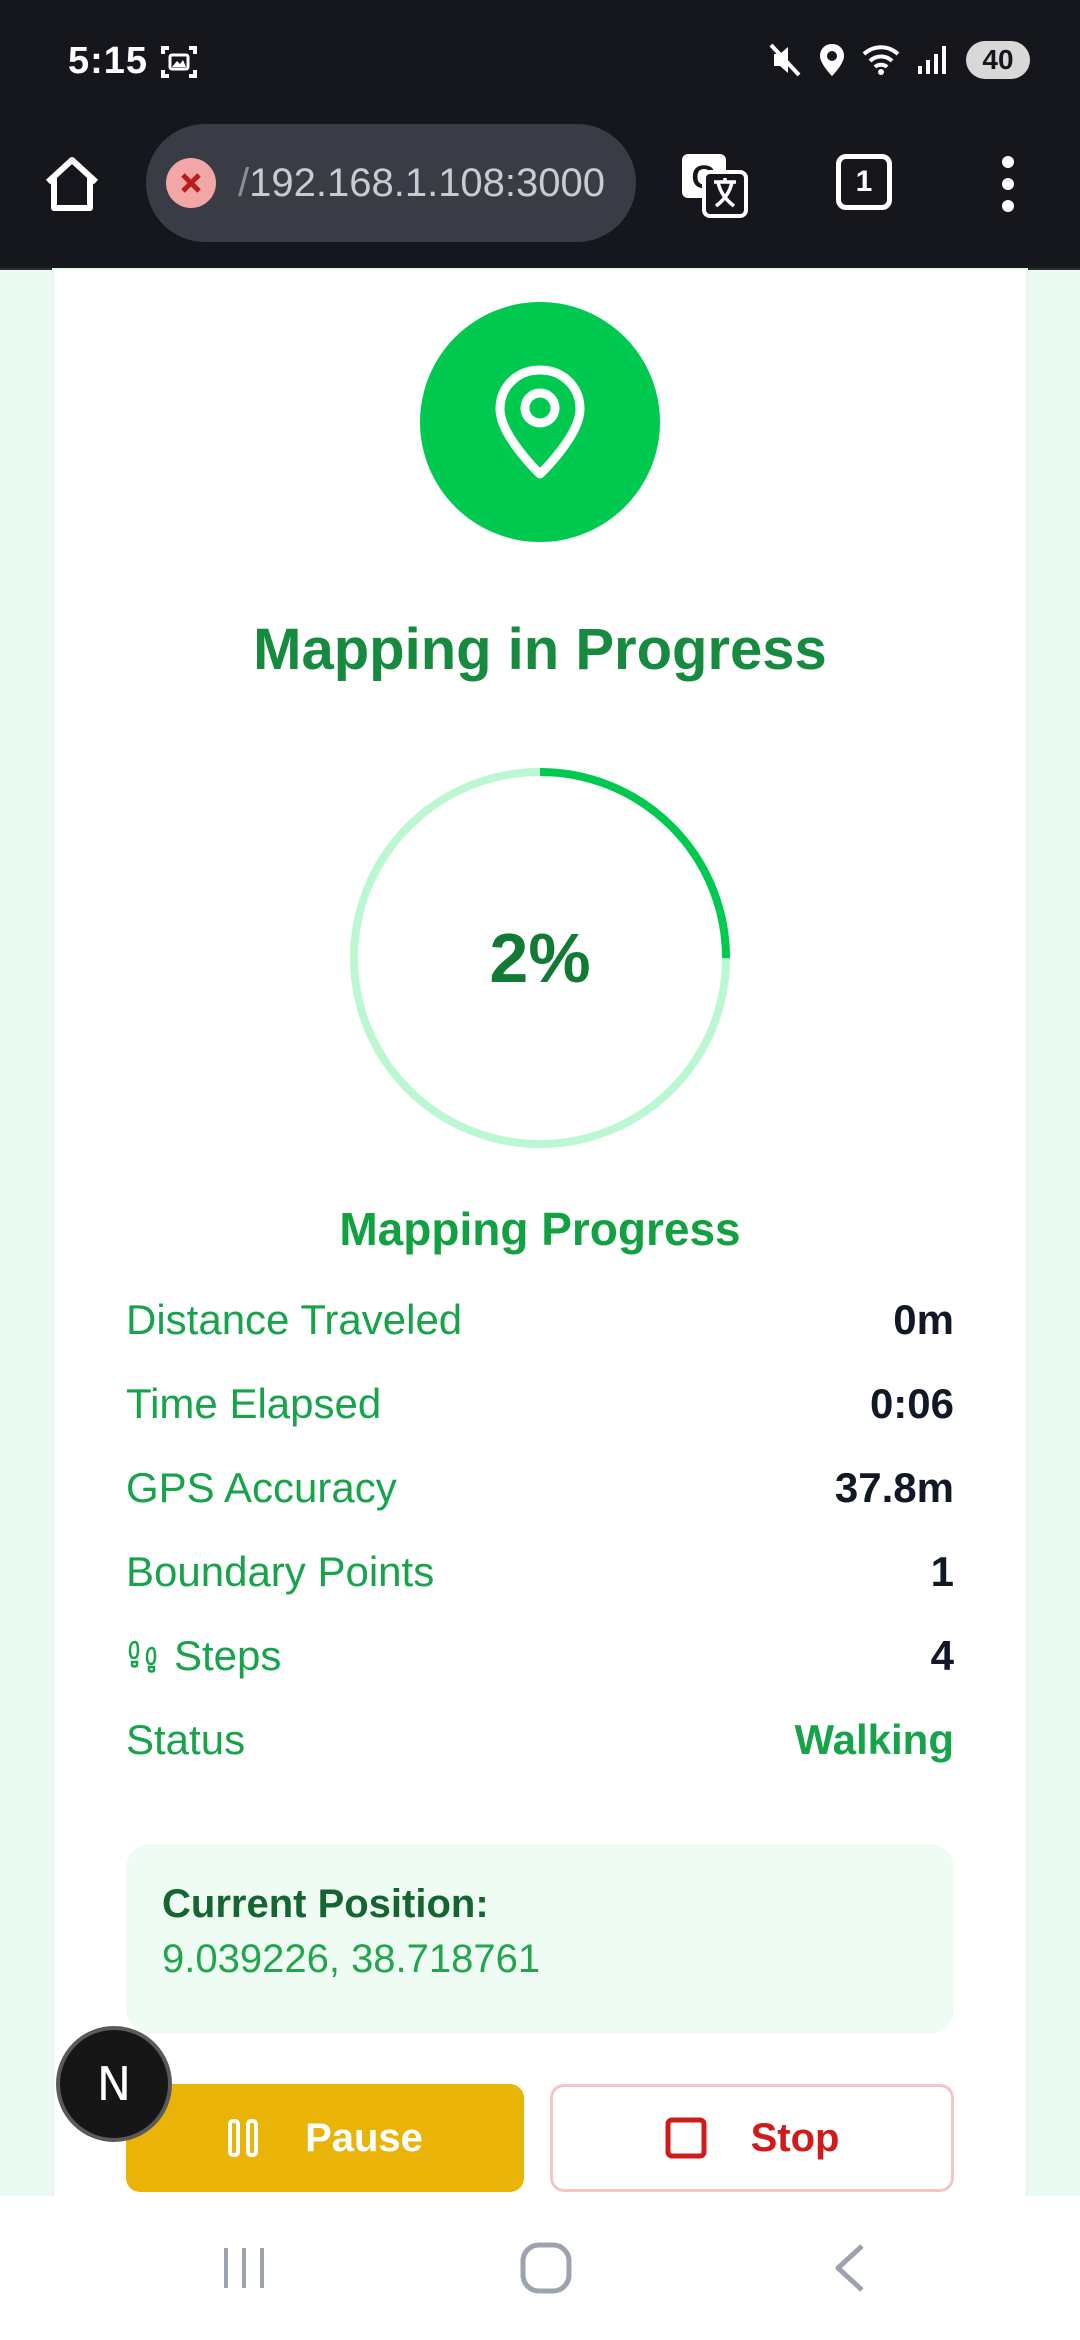 The height and width of the screenshot is (2340, 1080). Describe the element at coordinates (254, 1403) in the screenshot. I see `stat-label: Time Elapsed` at that location.